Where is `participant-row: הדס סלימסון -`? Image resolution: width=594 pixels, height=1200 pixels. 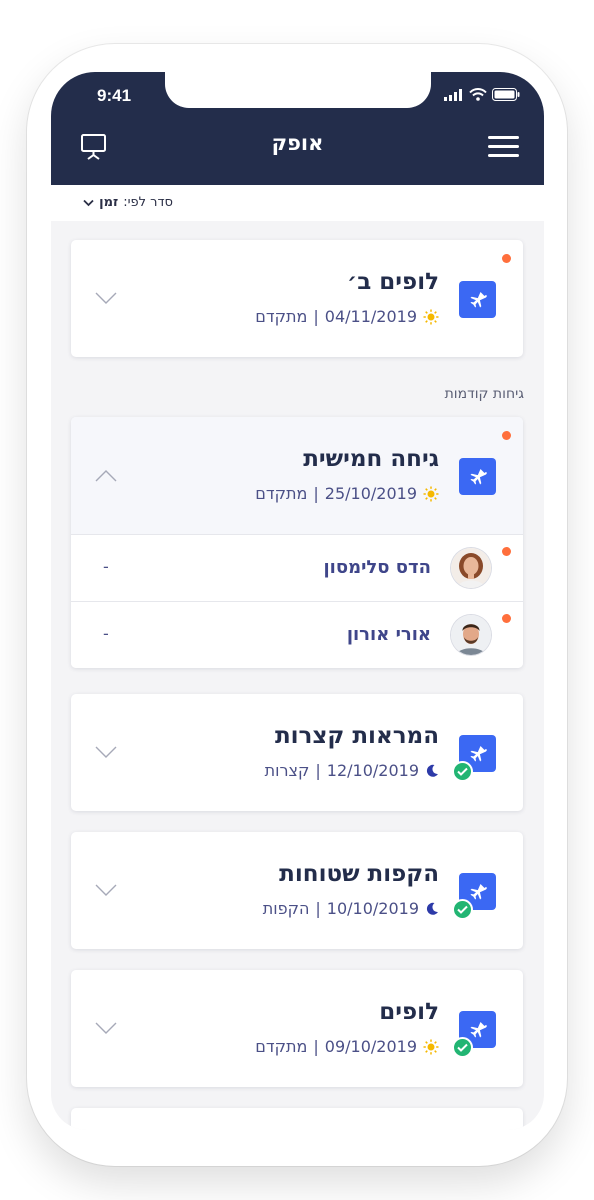 participant-row: הדס סלימסון - is located at coordinates (297, 567).